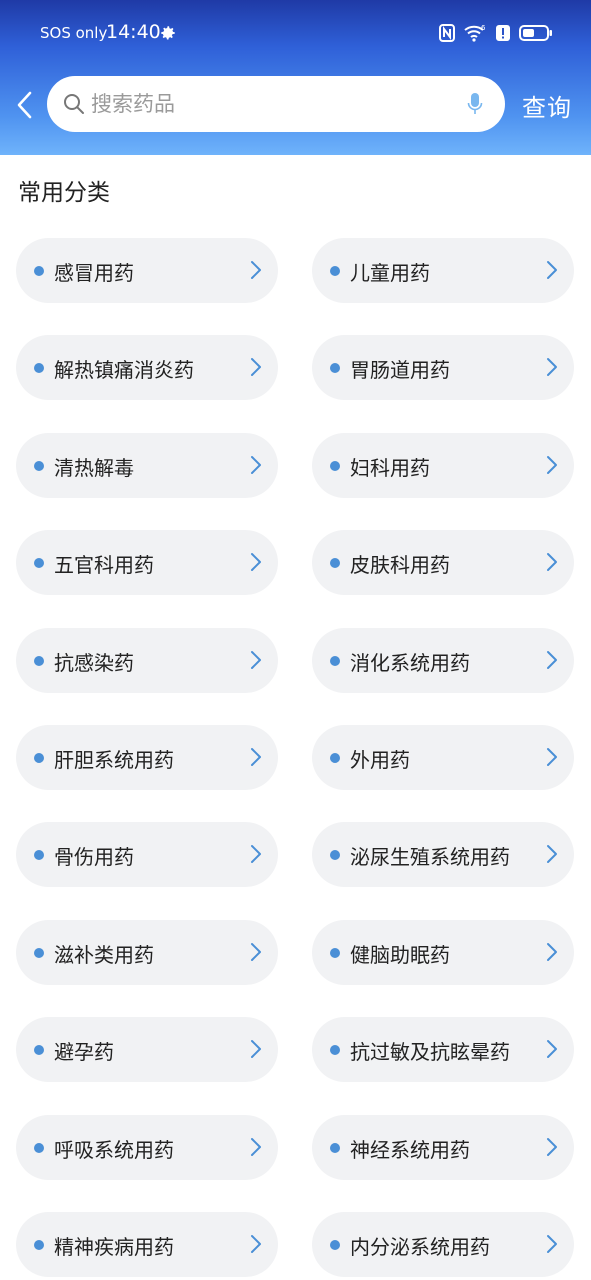 This screenshot has width=591, height=1280. I want to click on category-item: 健脑助眠药, so click(443, 952).